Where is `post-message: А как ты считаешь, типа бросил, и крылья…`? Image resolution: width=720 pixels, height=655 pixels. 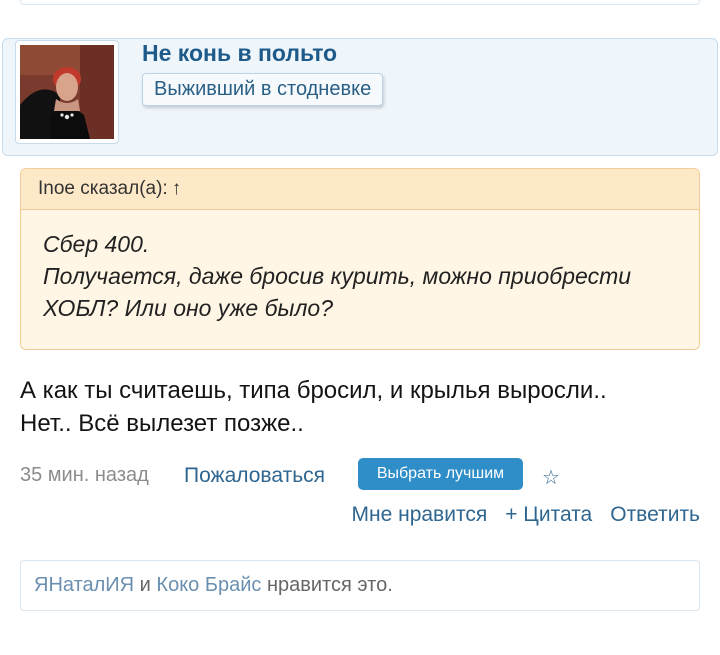
post-message: А как ты считаешь, типа бросил, и крылья… is located at coordinates (360, 407).